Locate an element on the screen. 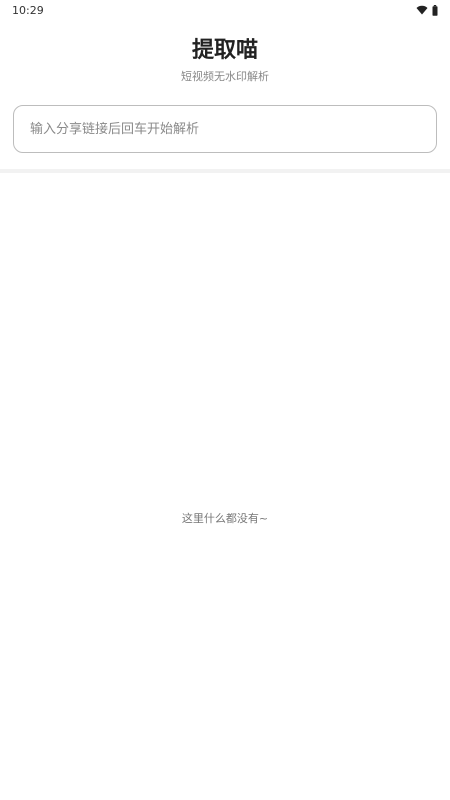 Image resolution: width=450 pixels, height=800 pixels. wifi-icon is located at coordinates (422, 10).